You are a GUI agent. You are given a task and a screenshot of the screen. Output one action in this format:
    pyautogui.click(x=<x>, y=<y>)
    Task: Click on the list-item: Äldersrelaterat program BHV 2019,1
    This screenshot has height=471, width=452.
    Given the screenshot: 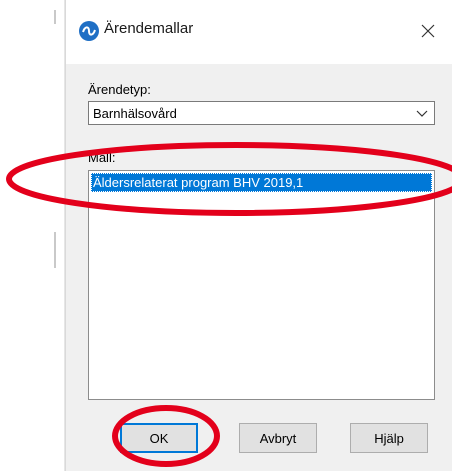 What is the action you would take?
    pyautogui.click(x=261, y=182)
    